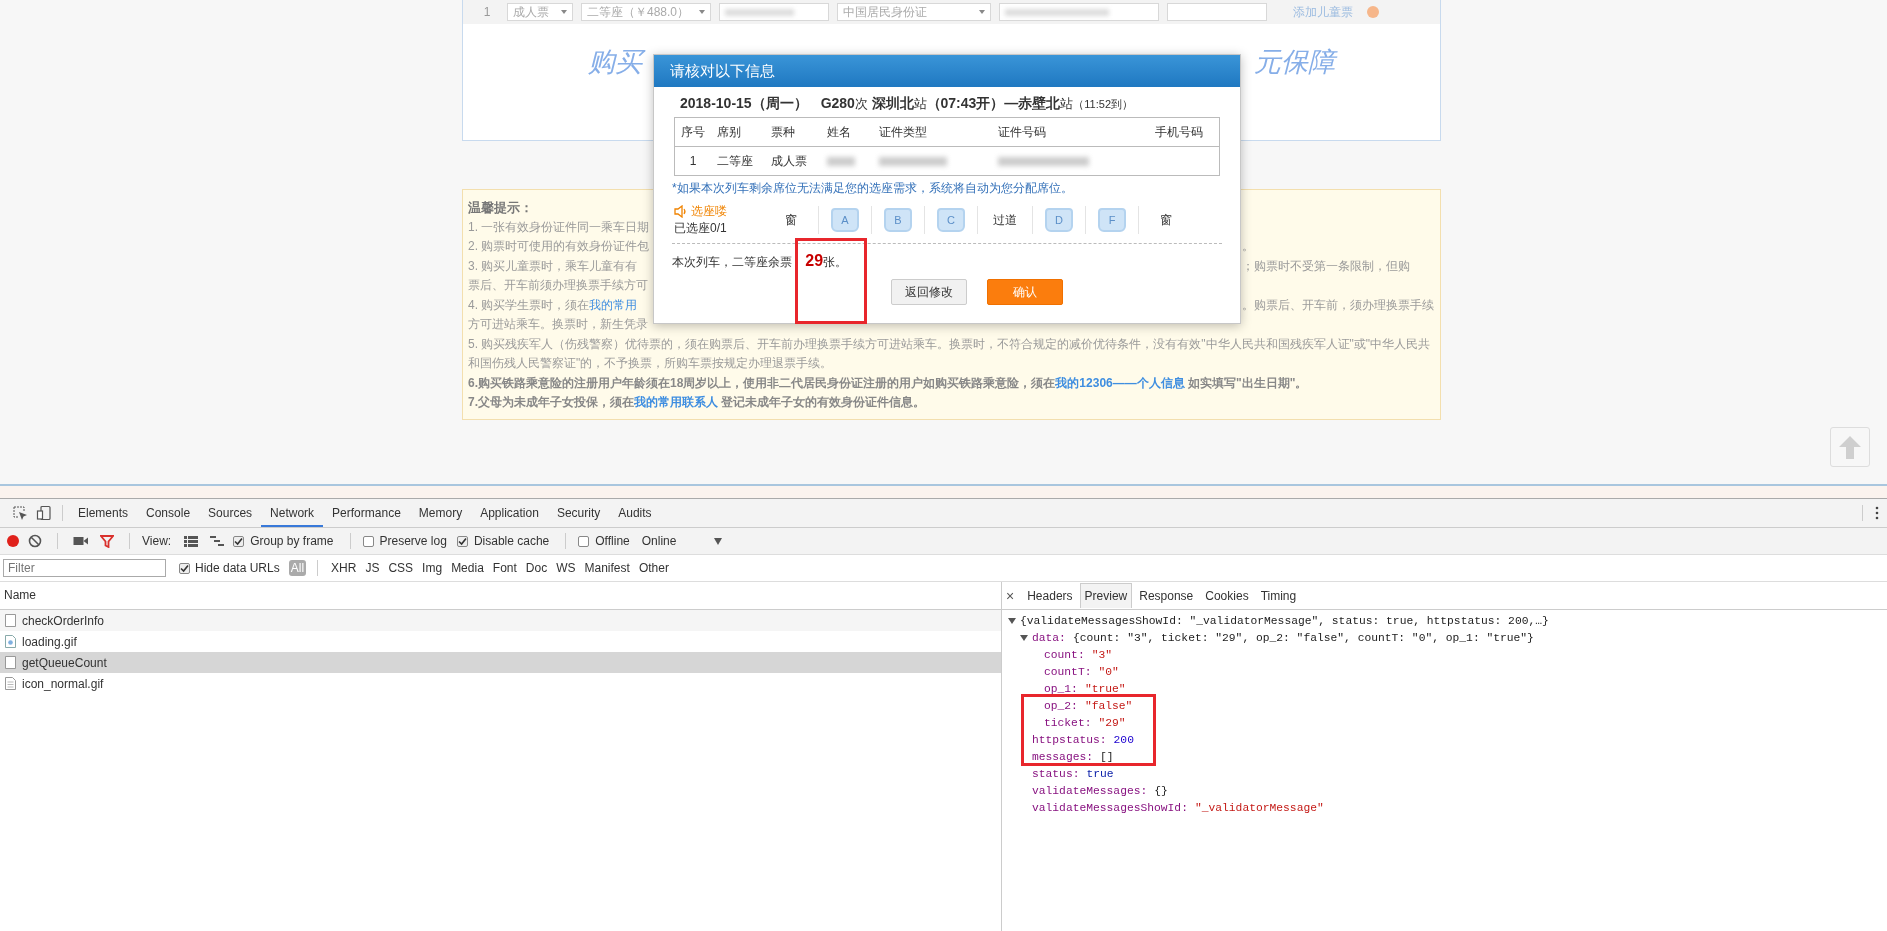  What do you see at coordinates (501, 208) in the screenshot?
I see `tips-title: 温馨提示：` at bounding box center [501, 208].